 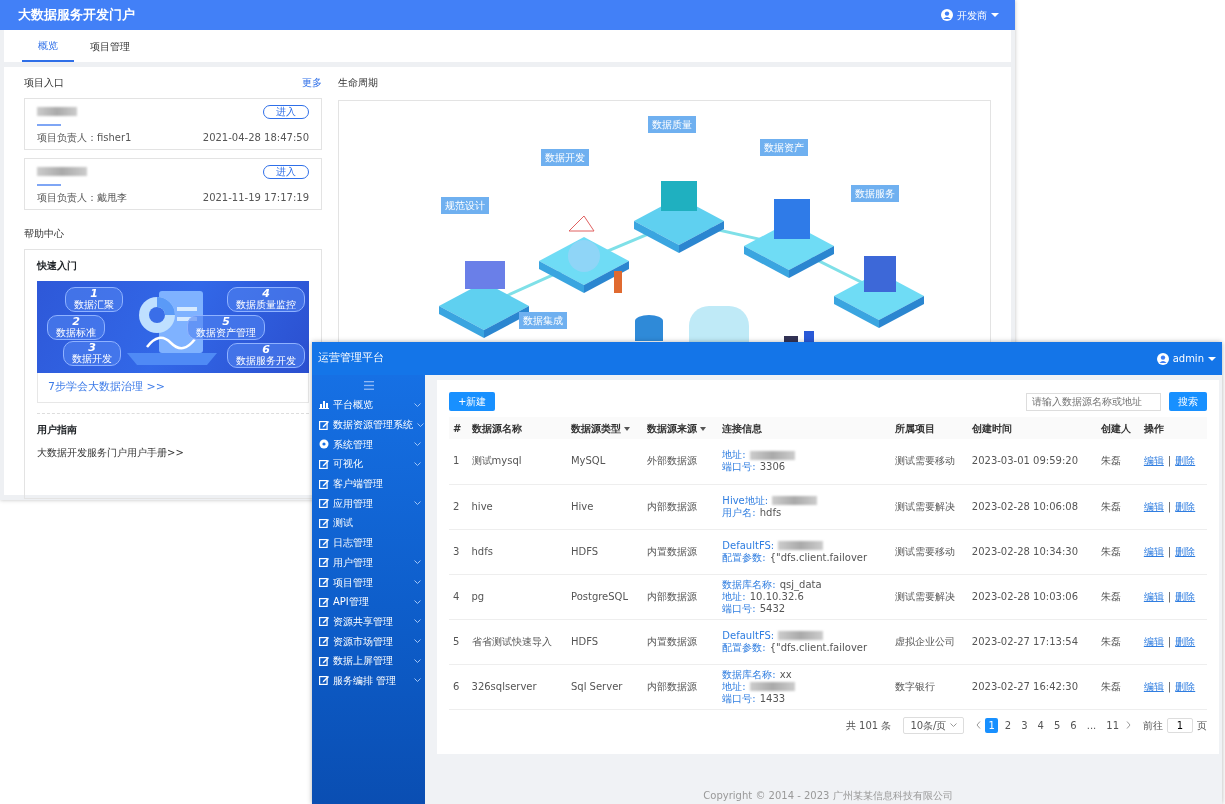 What do you see at coordinates (62, 171) in the screenshot?
I see `redacted-project-name` at bounding box center [62, 171].